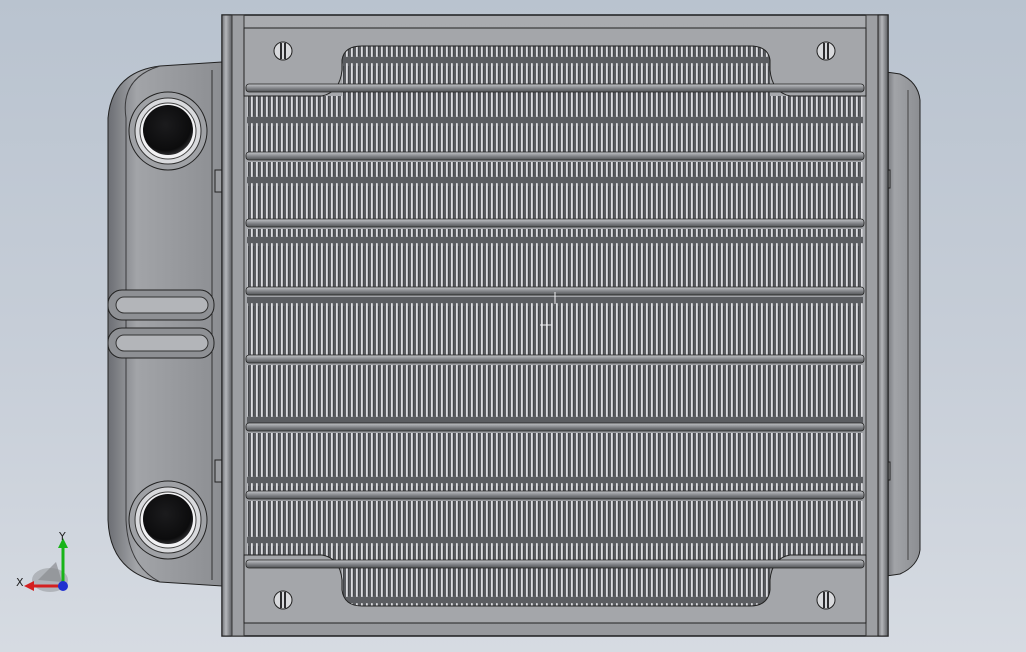 The height and width of the screenshot is (652, 1026). What do you see at coordinates (826, 600) in the screenshot?
I see `mounting-hole-bottom-right` at bounding box center [826, 600].